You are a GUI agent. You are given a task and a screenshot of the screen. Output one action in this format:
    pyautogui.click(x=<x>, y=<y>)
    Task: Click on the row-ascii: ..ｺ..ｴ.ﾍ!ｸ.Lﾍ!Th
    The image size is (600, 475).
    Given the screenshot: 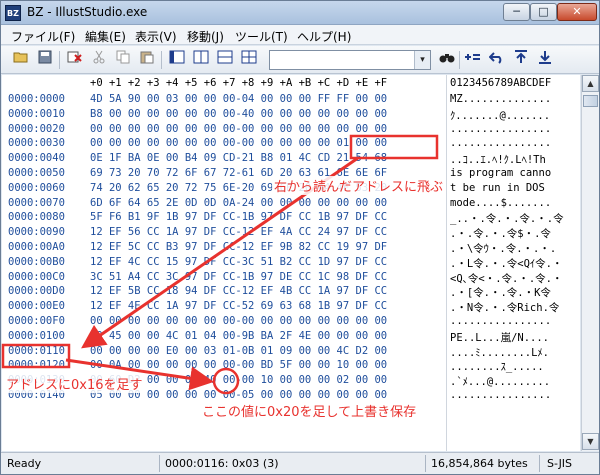 What is the action you would take?
    pyautogui.click(x=514, y=159)
    